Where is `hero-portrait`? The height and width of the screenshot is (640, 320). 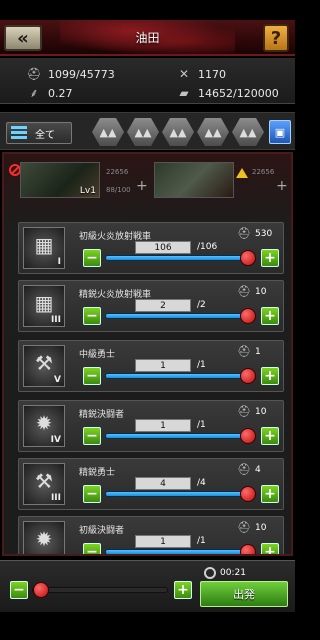
hero-portrait is located at coordinates (194, 180).